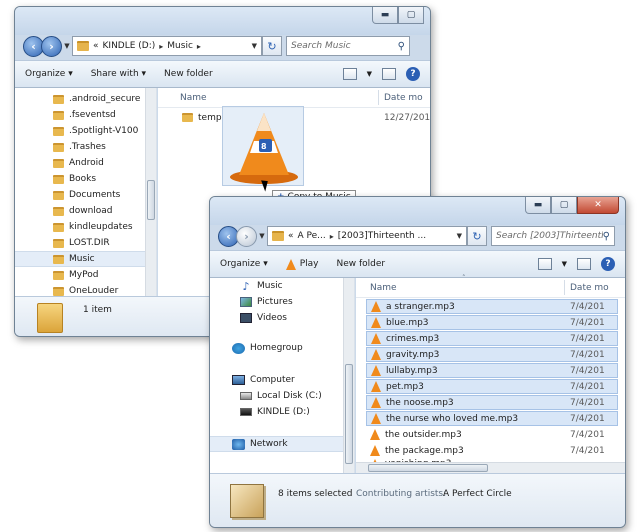 Image resolution: width=640 pixels, height=532 pixels. Describe the element at coordinates (246, 302) in the screenshot. I see `pictures-icon` at that location.